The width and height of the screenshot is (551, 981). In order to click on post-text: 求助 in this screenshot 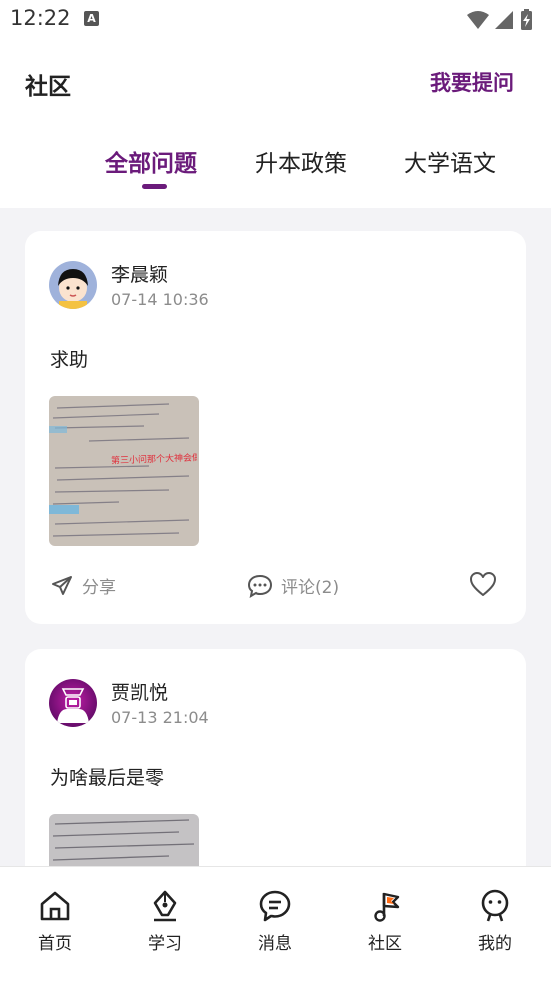, I will do `click(69, 360)`.